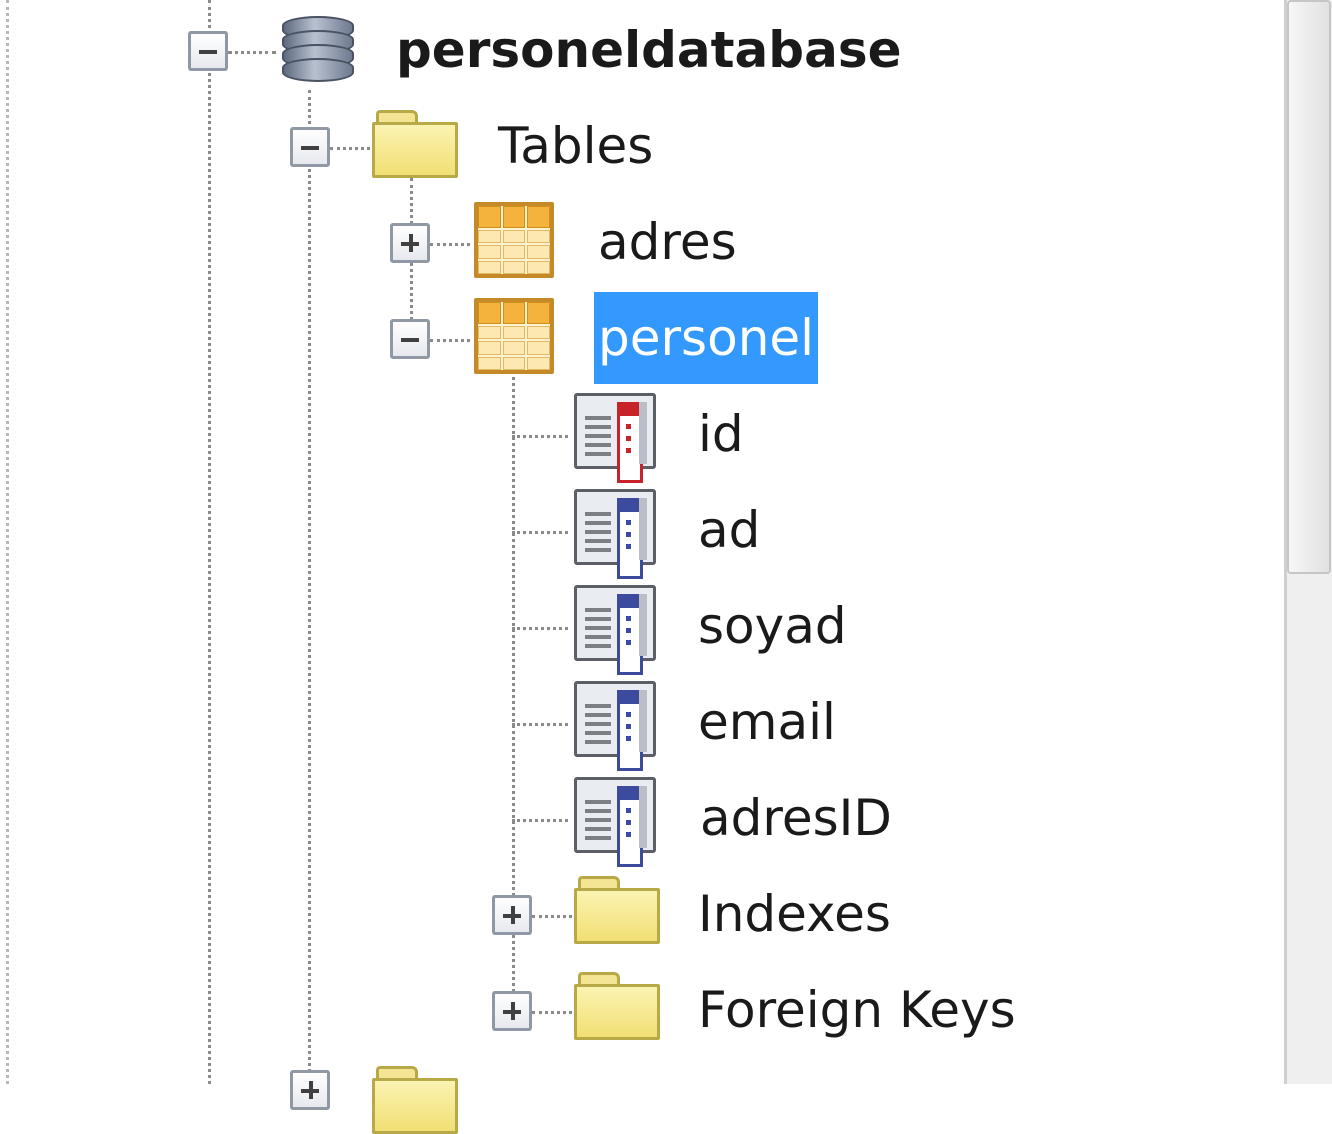 Image resolution: width=1332 pixels, height=1134 pixels. I want to click on panel-left-border, so click(7, 542).